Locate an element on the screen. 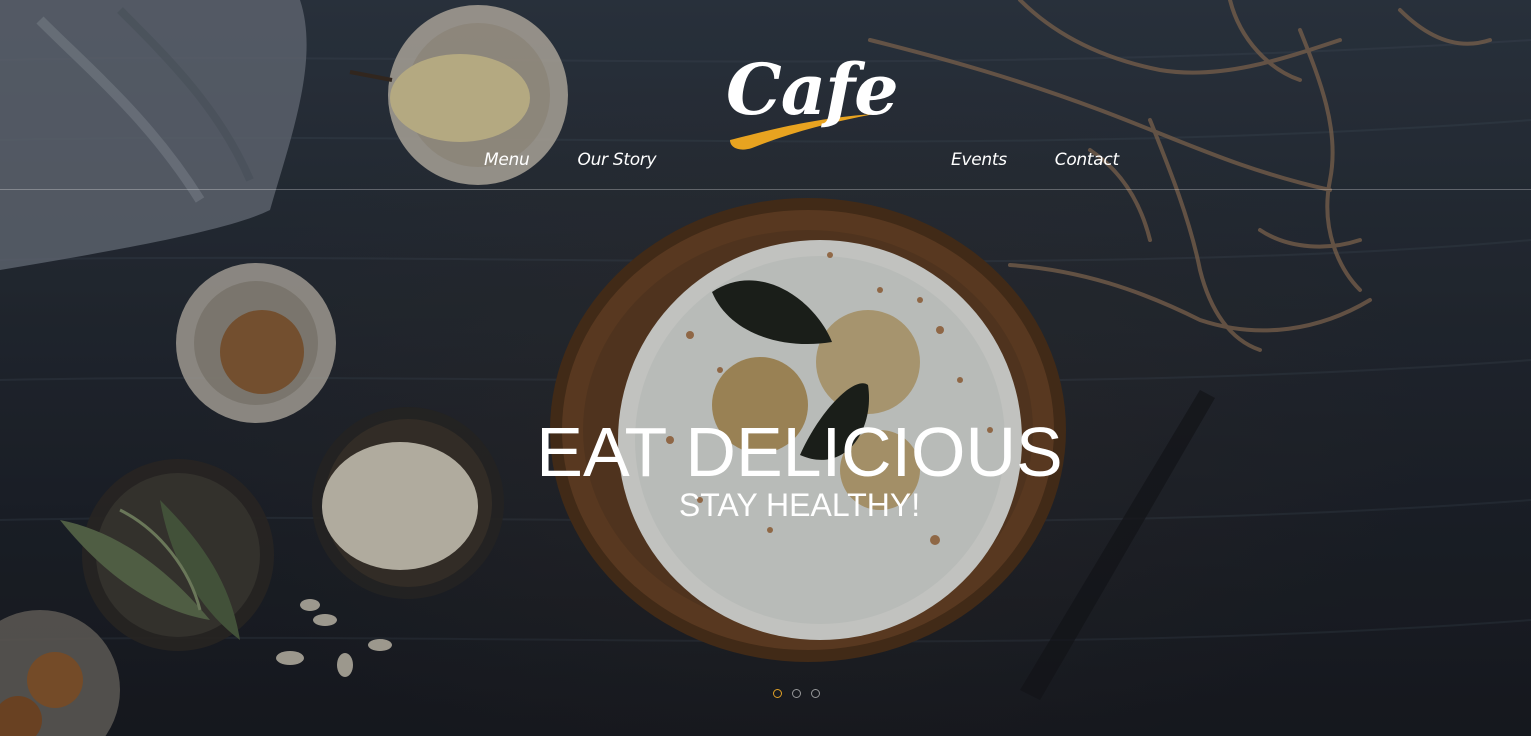  cafe-logo: Cafe is located at coordinates (810, 97).